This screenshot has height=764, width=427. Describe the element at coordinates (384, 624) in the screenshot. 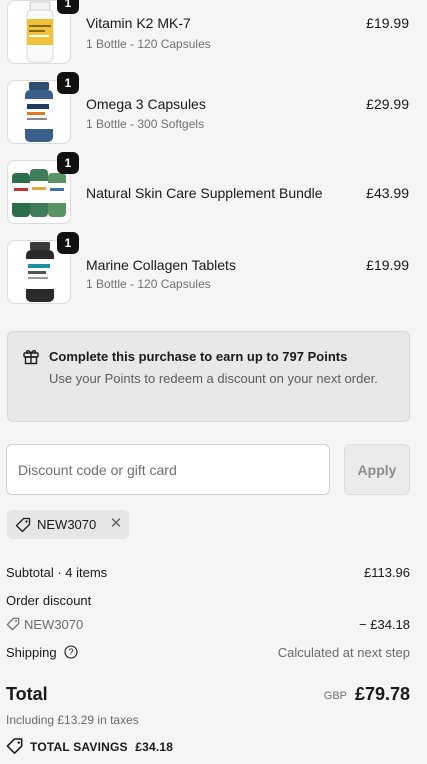

I see `discount-value: − £34.18` at that location.